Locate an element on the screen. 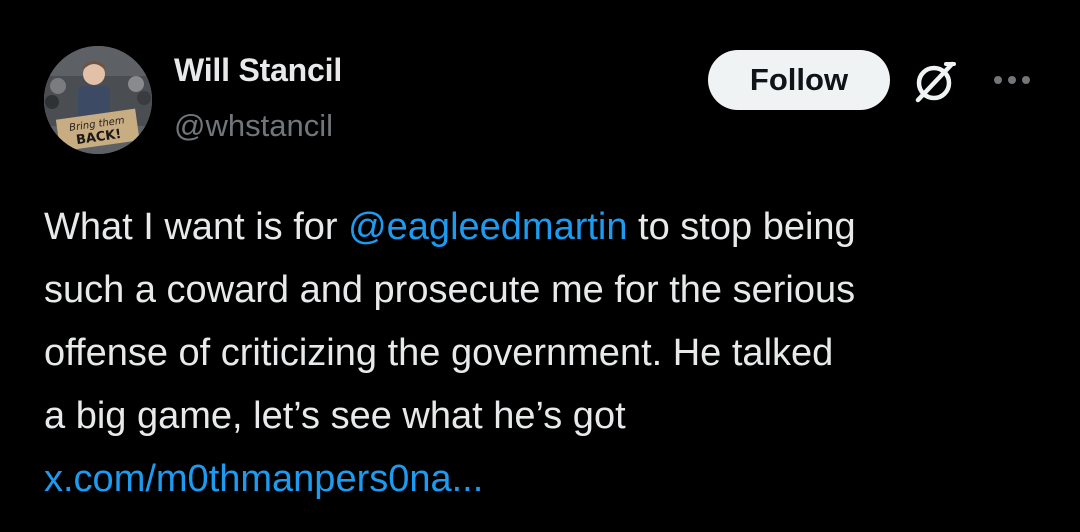  tweet-text-segment: to stop being is located at coordinates (741, 227).